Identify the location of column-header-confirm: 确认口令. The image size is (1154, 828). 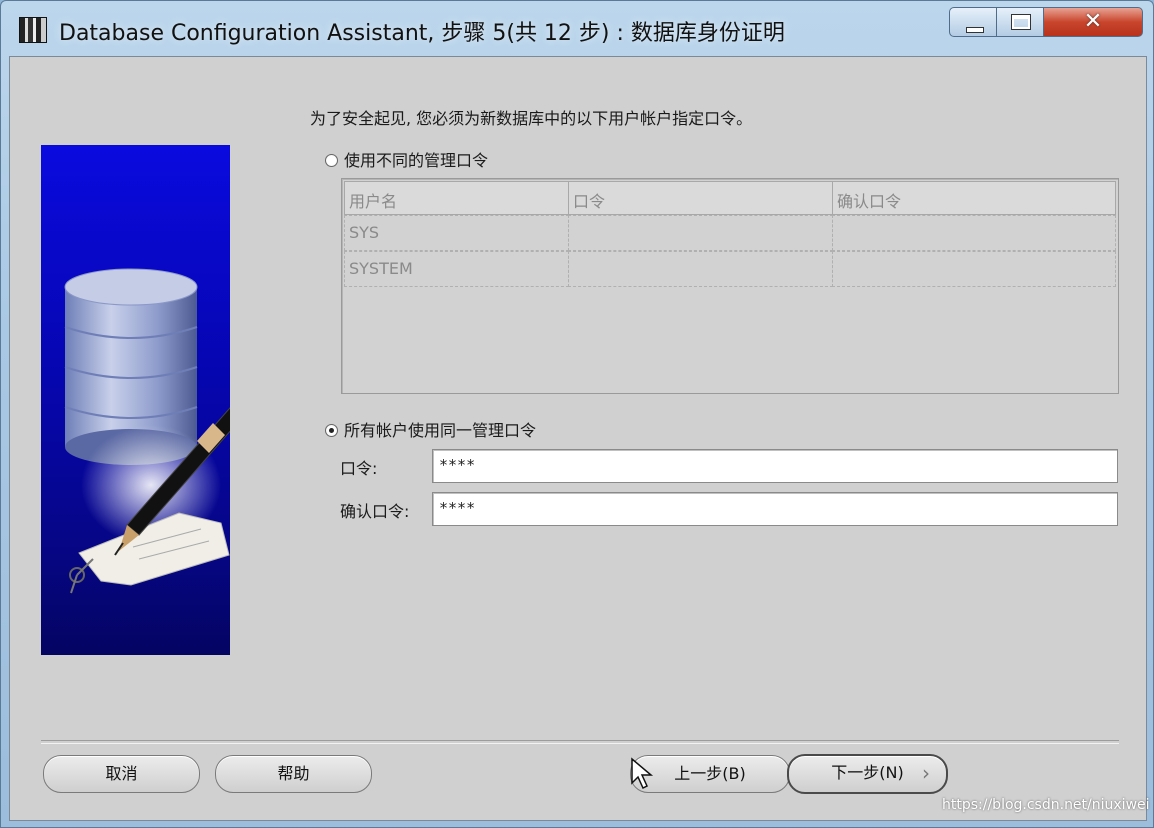
(974, 198).